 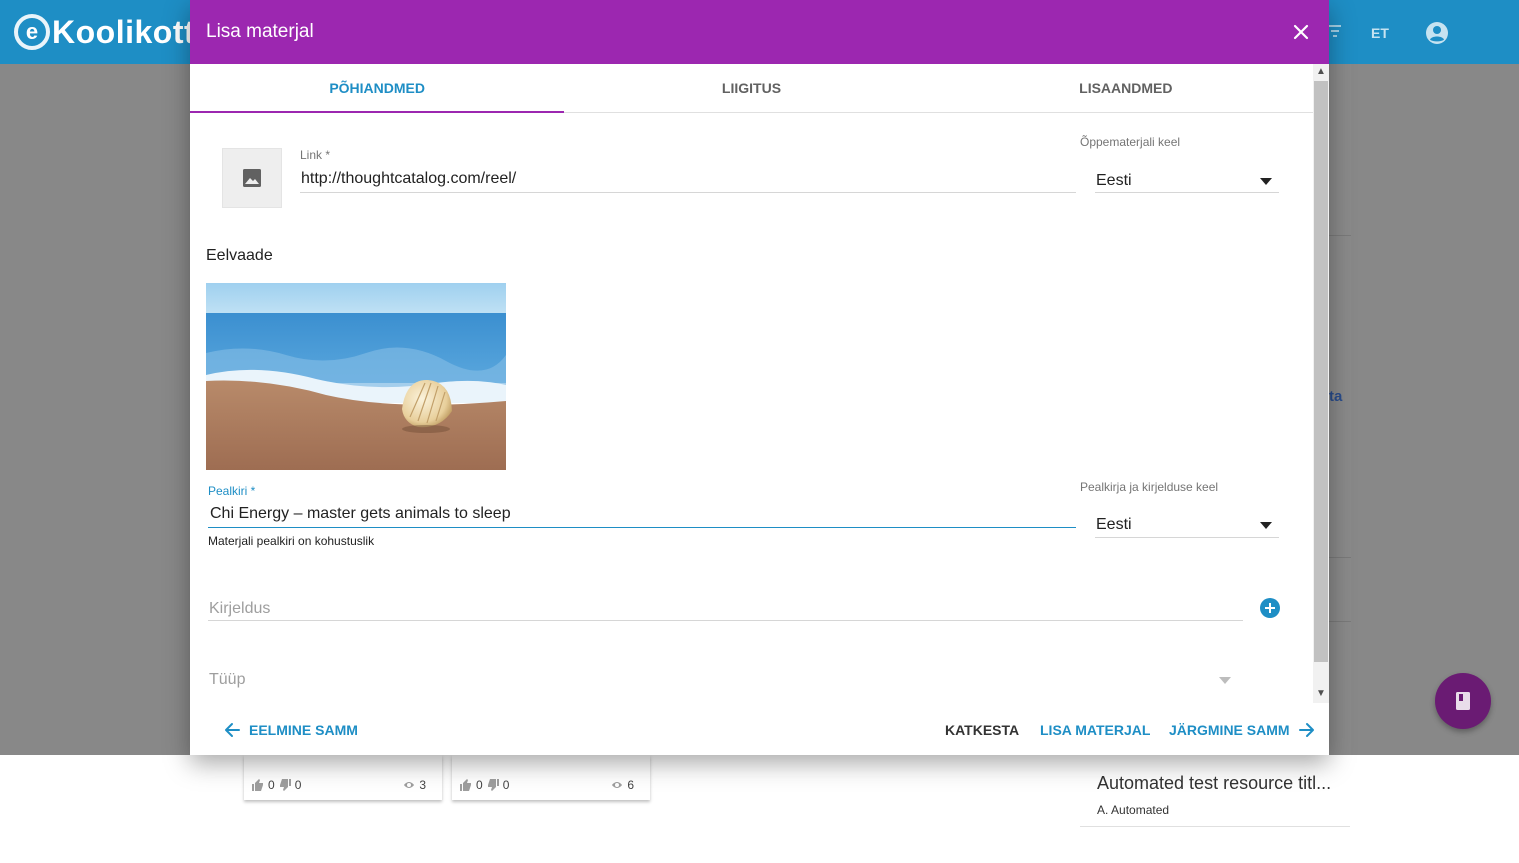 I want to click on type-select: Tüüp, so click(x=227, y=680).